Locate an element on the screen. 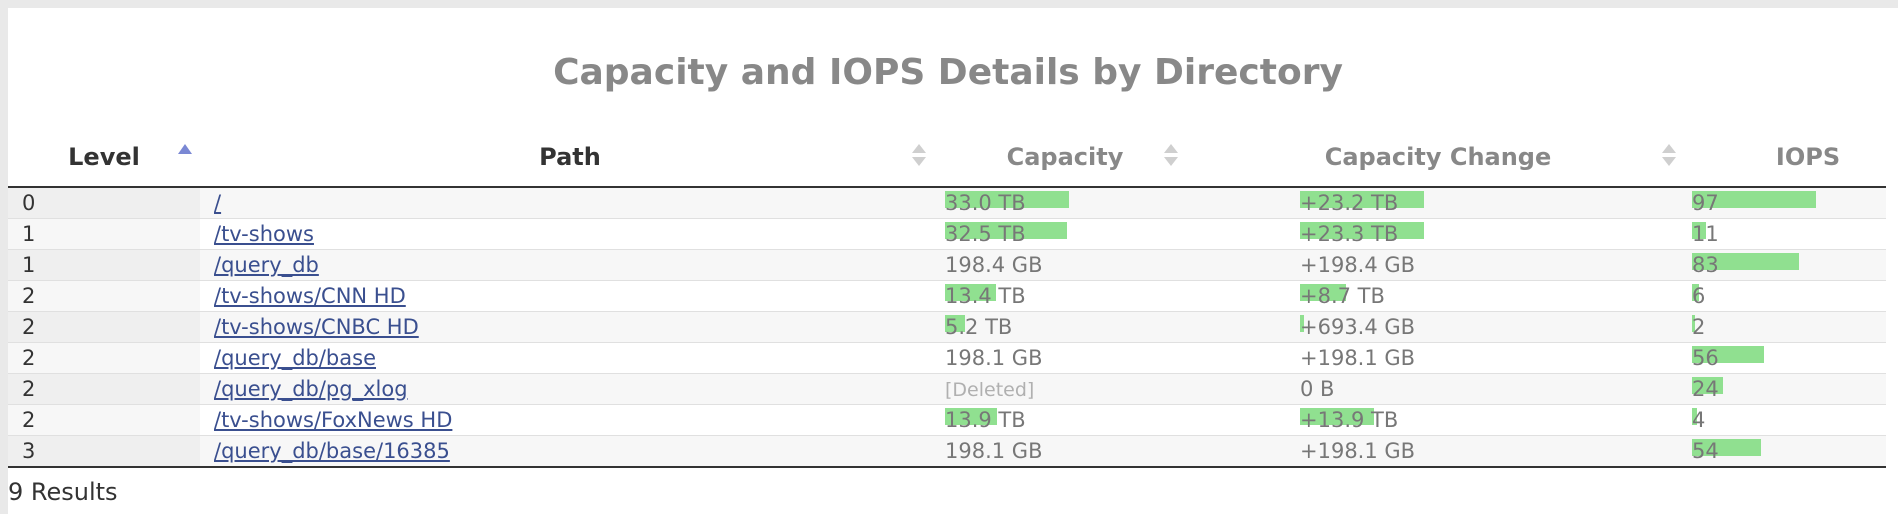 The width and height of the screenshot is (1898, 514). capacity-change-value: +693.4 GB is located at coordinates (1358, 327).